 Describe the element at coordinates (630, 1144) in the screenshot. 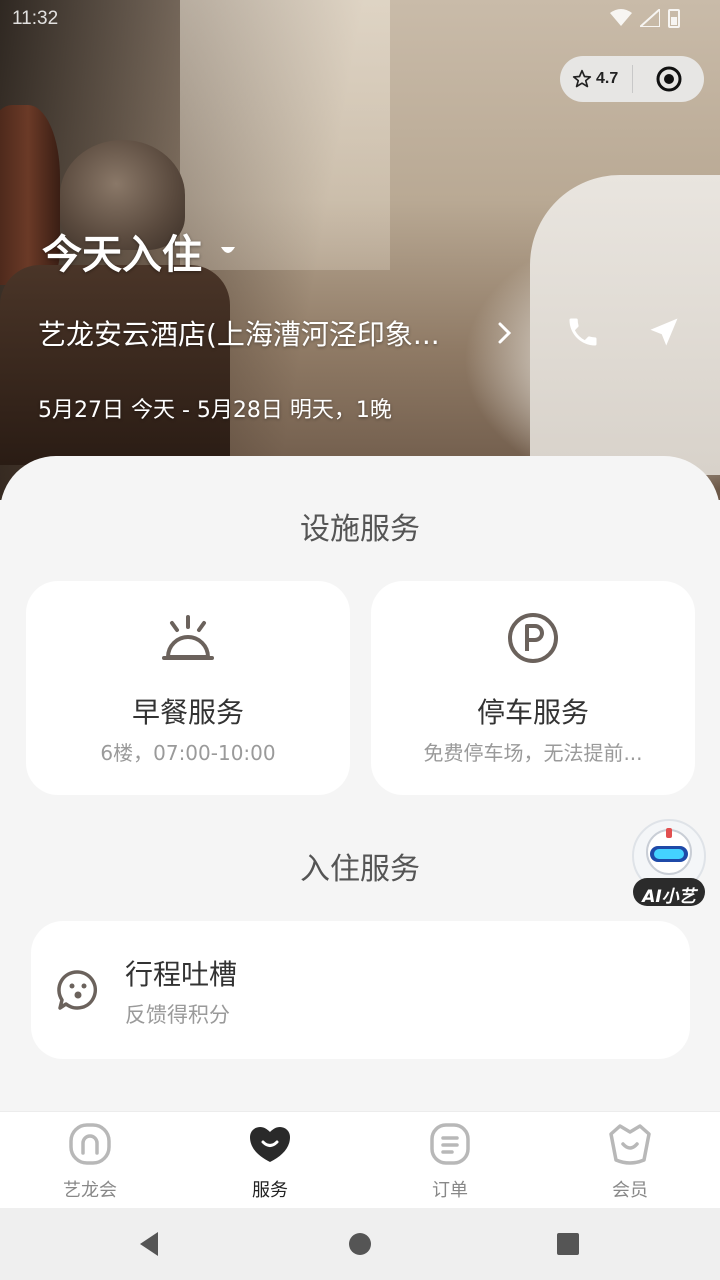

I see `member-basket-icon` at that location.